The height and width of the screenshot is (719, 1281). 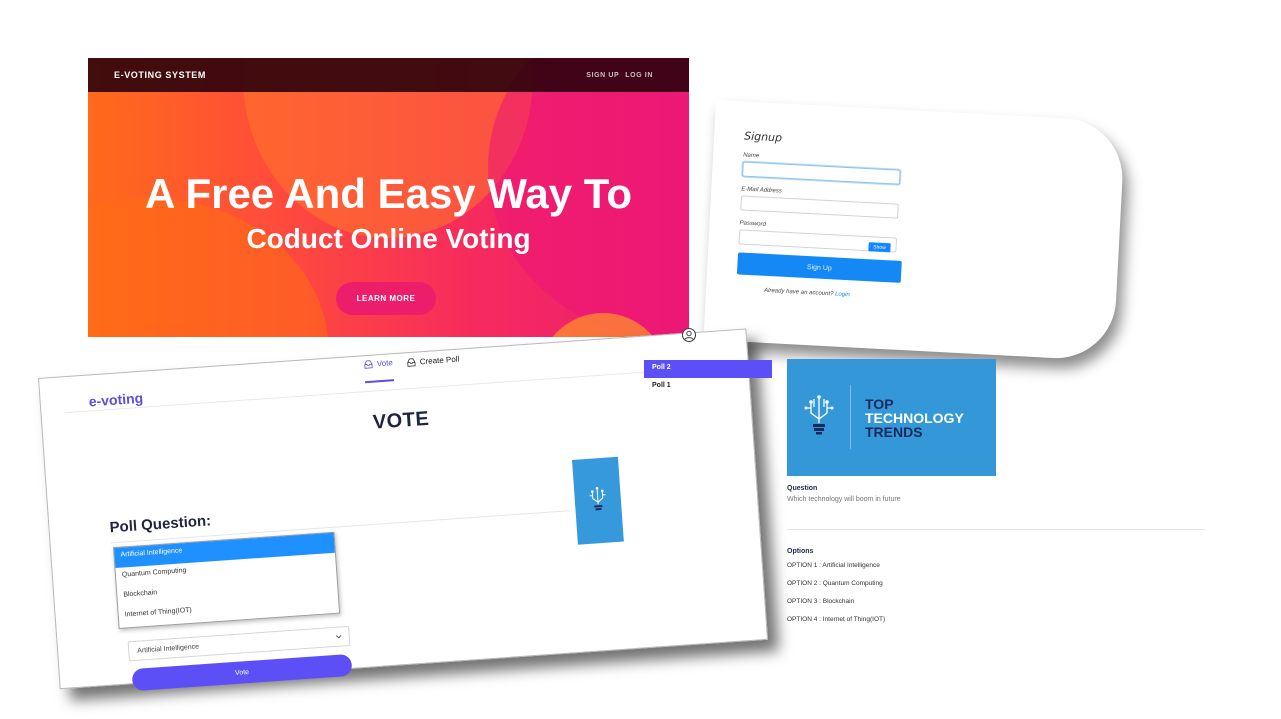 I want to click on option-item: OPTION 4 : Internet of Thing(IOT), so click(x=836, y=619).